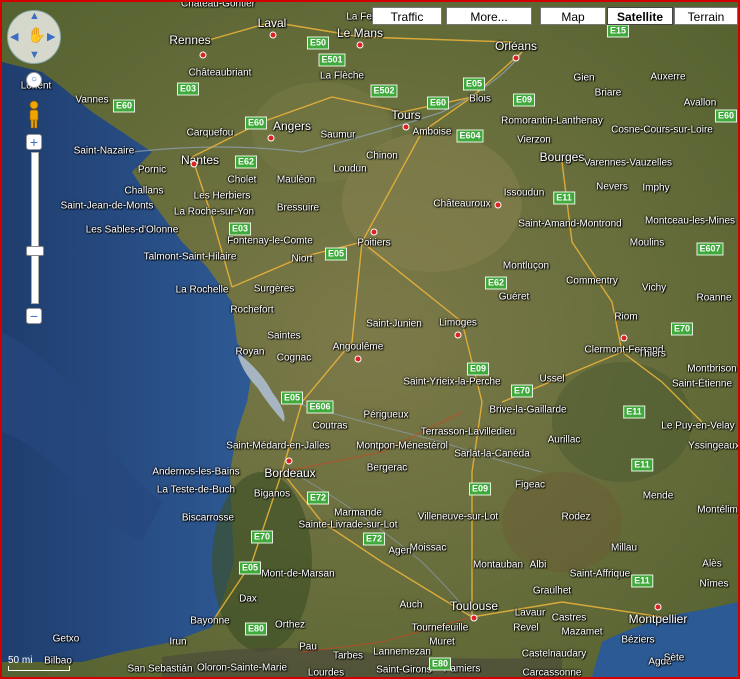 Image resolution: width=740 pixels, height=679 pixels. Describe the element at coordinates (39, 668) in the screenshot. I see `scale-bar-line` at that location.